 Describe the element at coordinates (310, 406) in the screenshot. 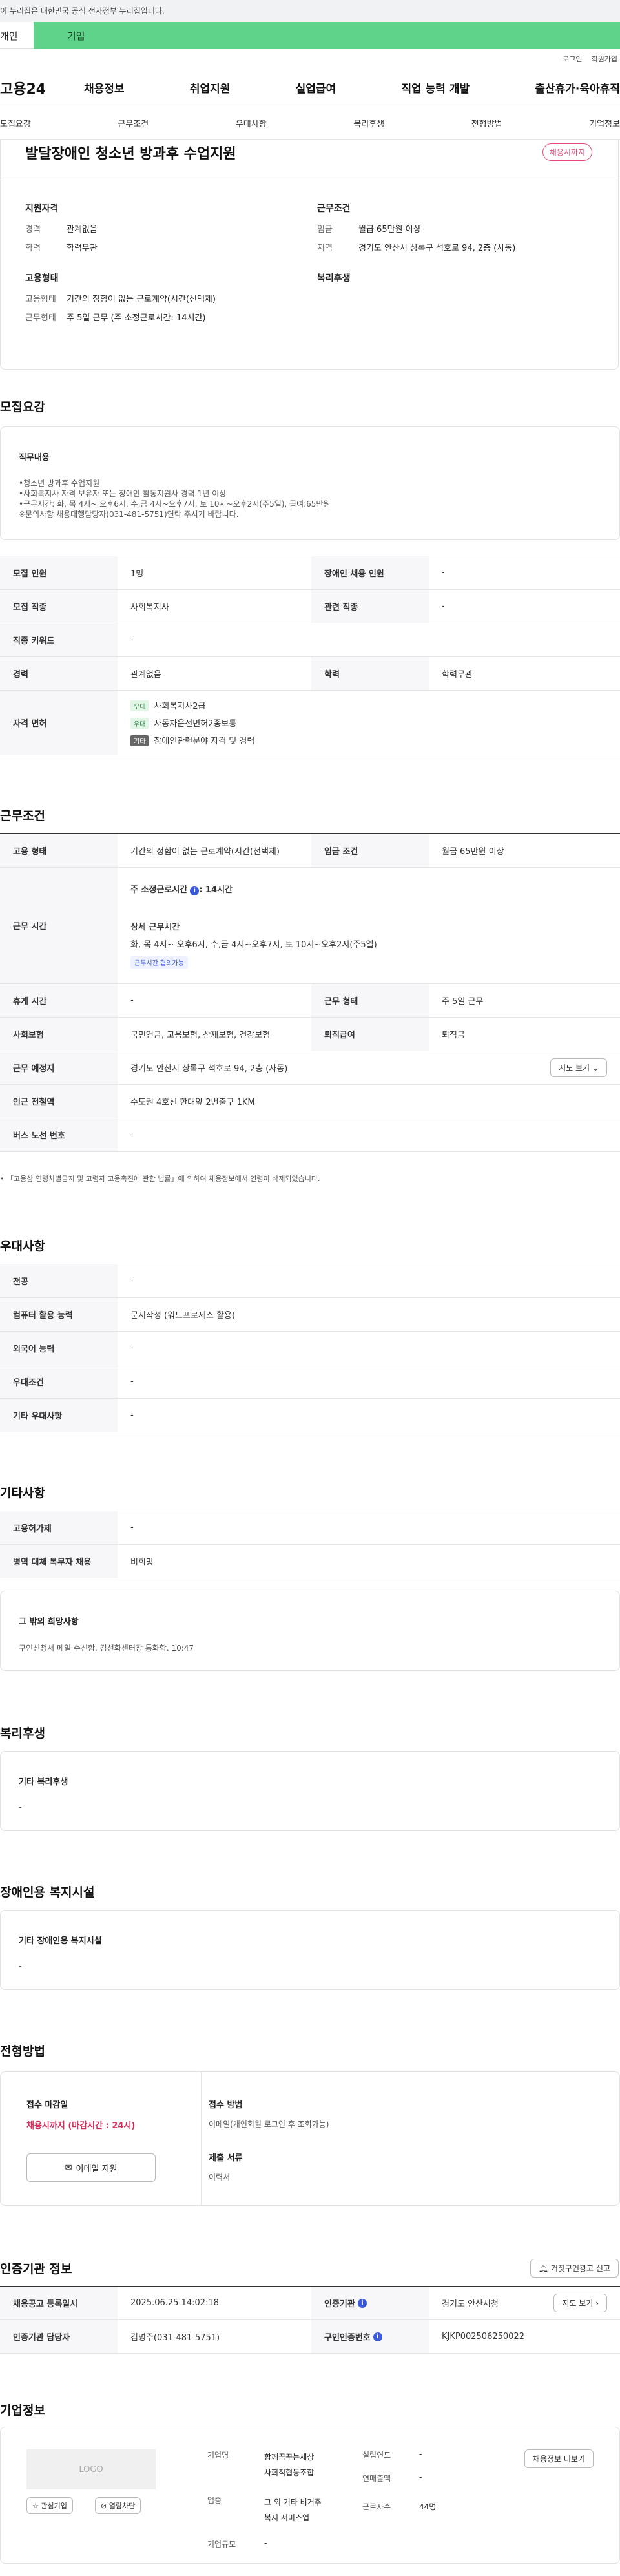

I see `recruit-section-title: 모집요강` at that location.